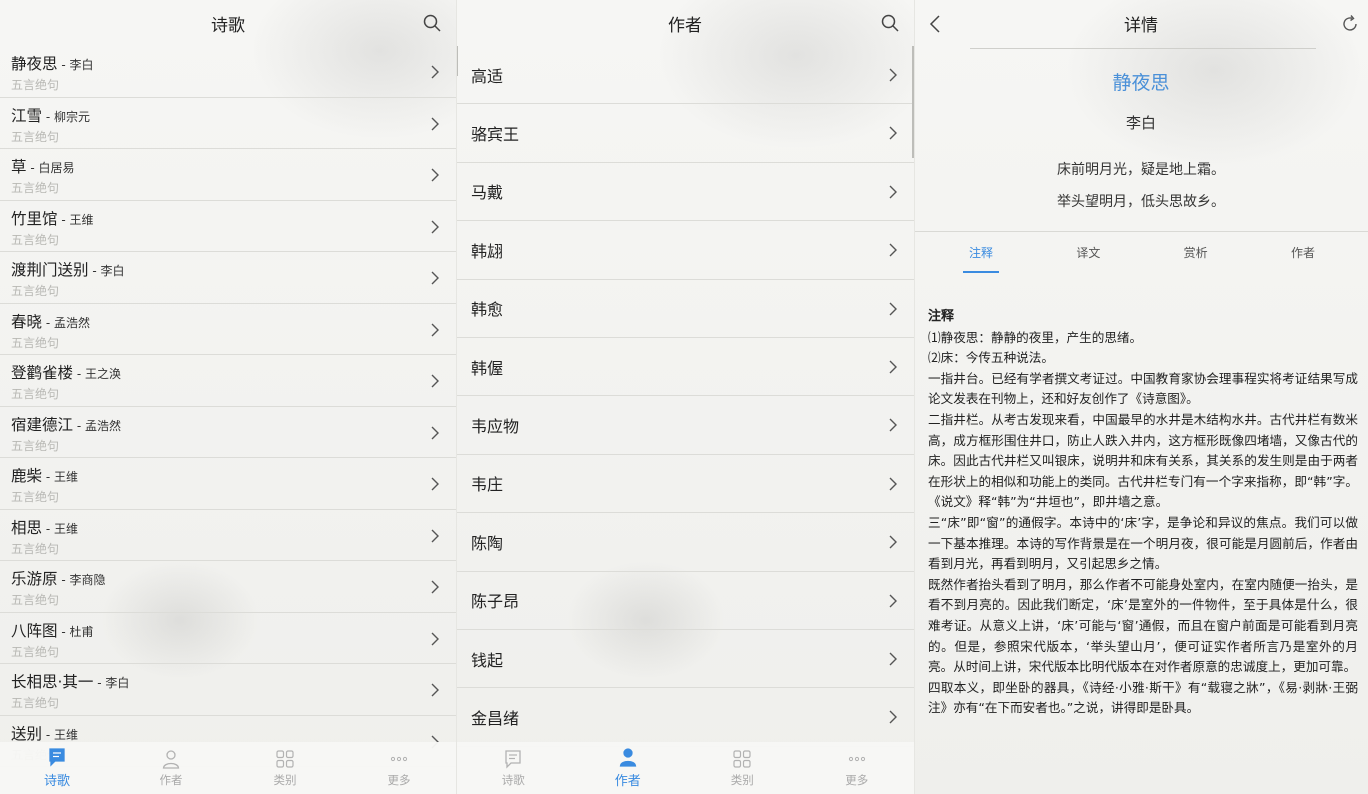 Image resolution: width=1368 pixels, height=794 pixels. What do you see at coordinates (685, 659) in the screenshot?
I see `author-list-item: 钱起` at bounding box center [685, 659].